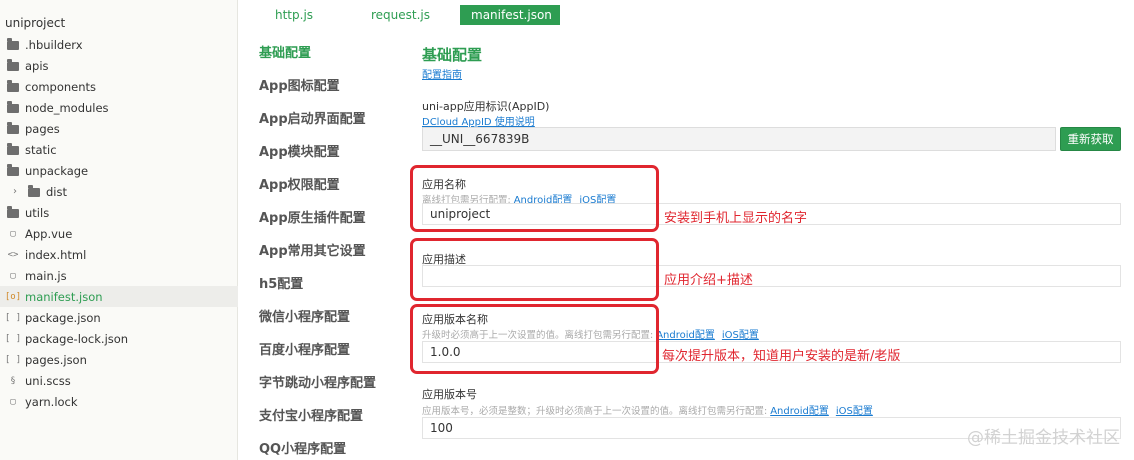 This screenshot has width=1134, height=460. Describe the element at coordinates (534, 339) in the screenshot. I see `version-highlight-box` at that location.